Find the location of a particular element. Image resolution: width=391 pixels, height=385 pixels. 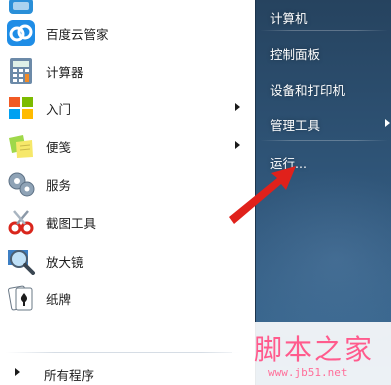

snipping-tool-icon is located at coordinates (21, 222).